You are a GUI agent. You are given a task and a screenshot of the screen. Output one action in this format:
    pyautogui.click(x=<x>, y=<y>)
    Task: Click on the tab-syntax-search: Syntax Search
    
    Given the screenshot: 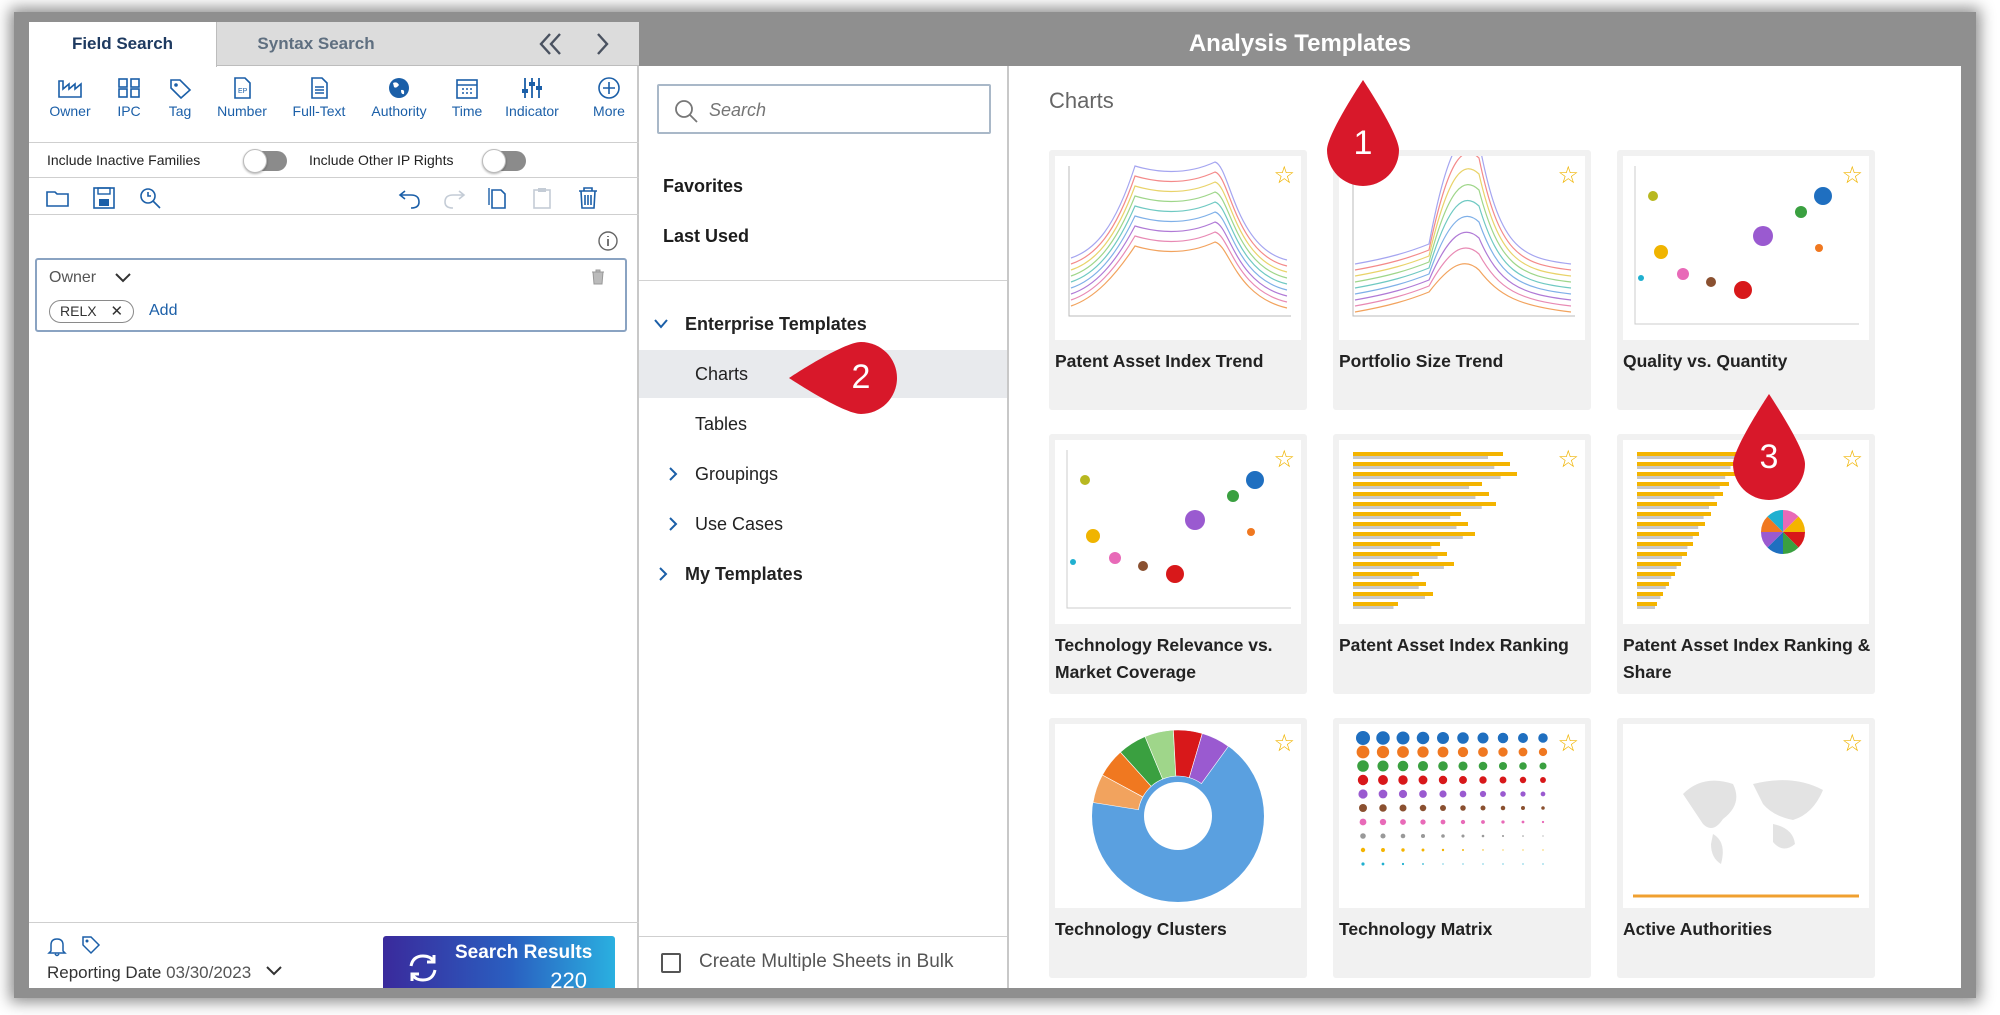 What is the action you would take?
    pyautogui.click(x=316, y=44)
    